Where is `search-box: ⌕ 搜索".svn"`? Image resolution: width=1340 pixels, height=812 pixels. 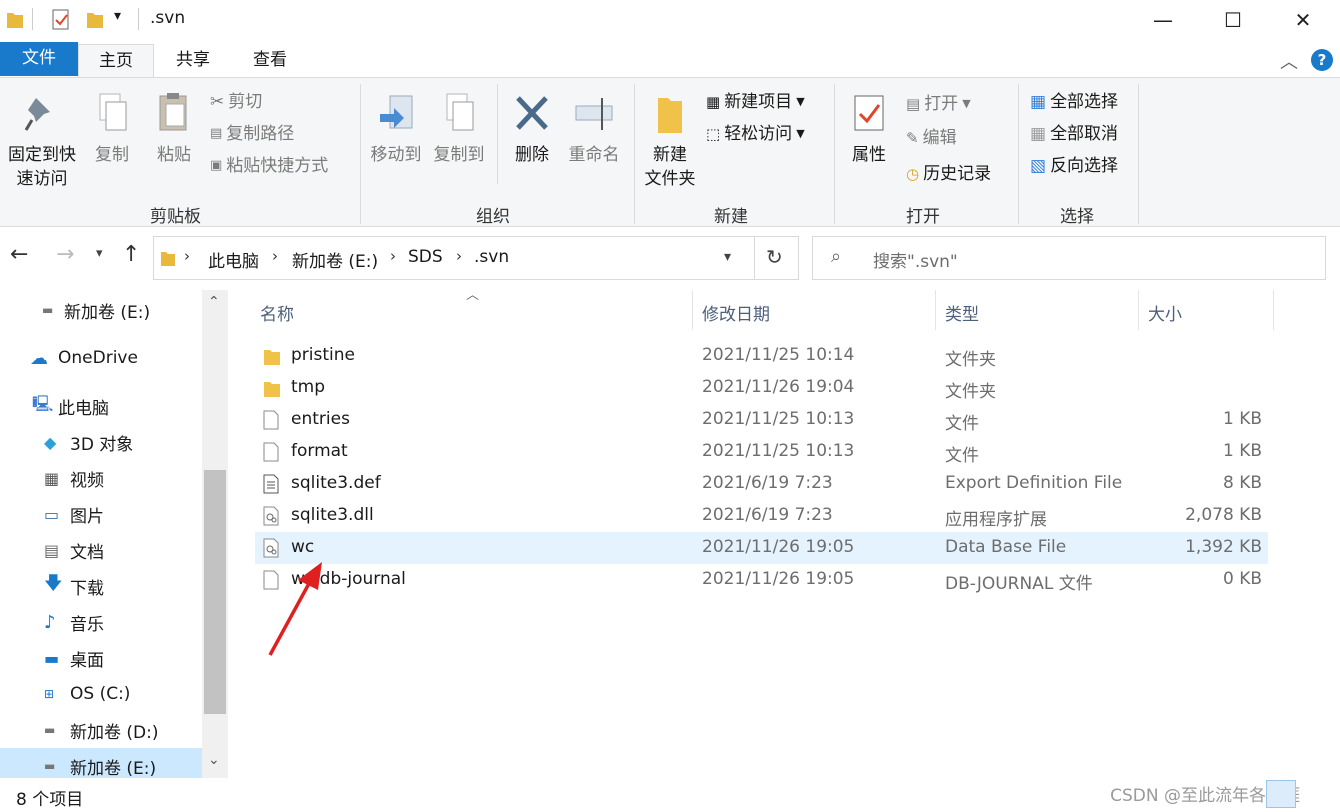 search-box: ⌕ 搜索".svn" is located at coordinates (1069, 258).